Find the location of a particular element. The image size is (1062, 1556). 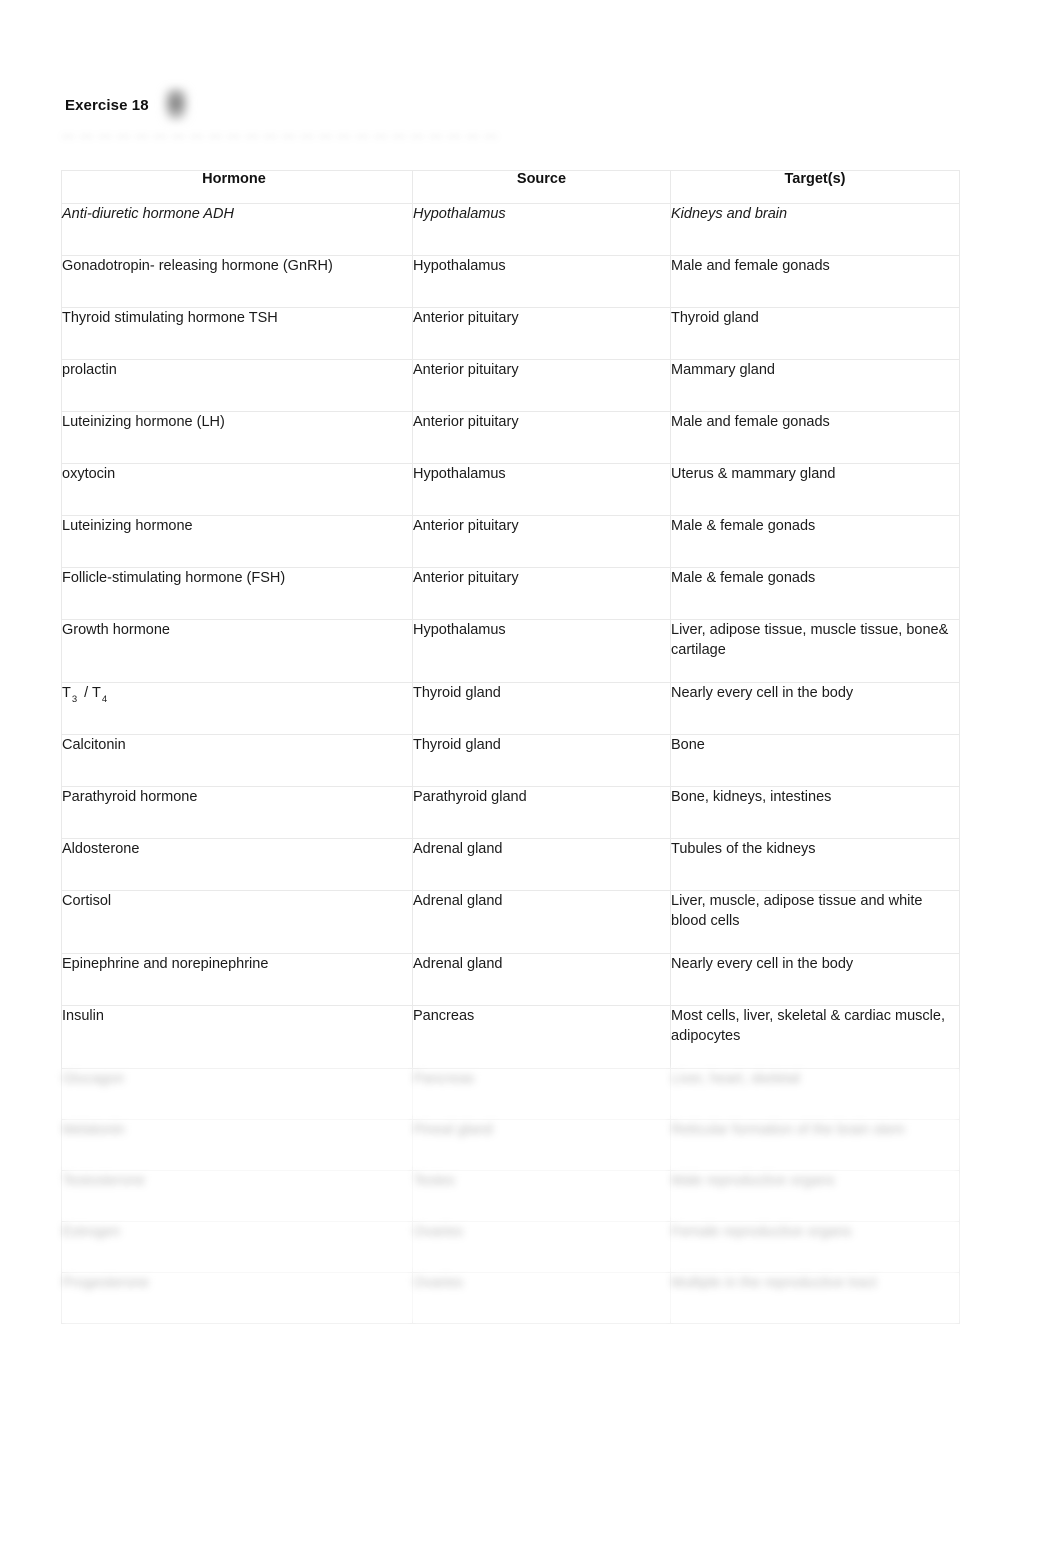

table-row: prolactin Anterior pituitary Mammary gland is located at coordinates (510, 385).